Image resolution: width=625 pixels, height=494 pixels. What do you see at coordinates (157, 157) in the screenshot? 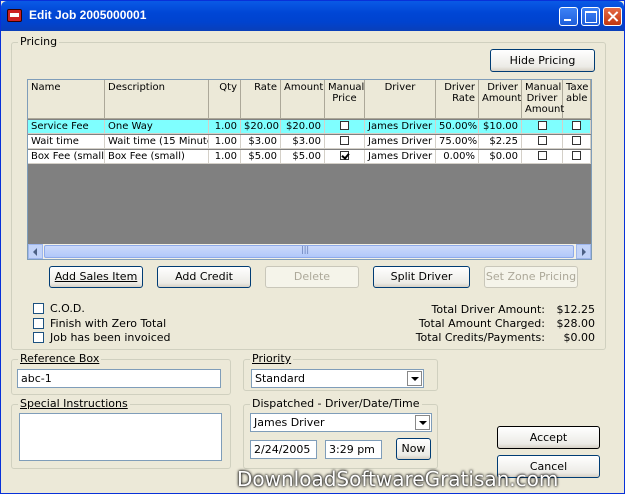
I see `cell-description: Box Fee (small)` at bounding box center [157, 157].